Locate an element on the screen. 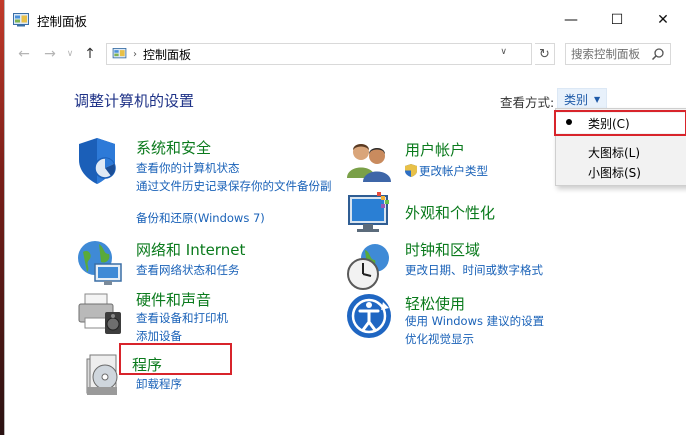  search-placeholder: 搜索控制面板 is located at coordinates (605, 54).